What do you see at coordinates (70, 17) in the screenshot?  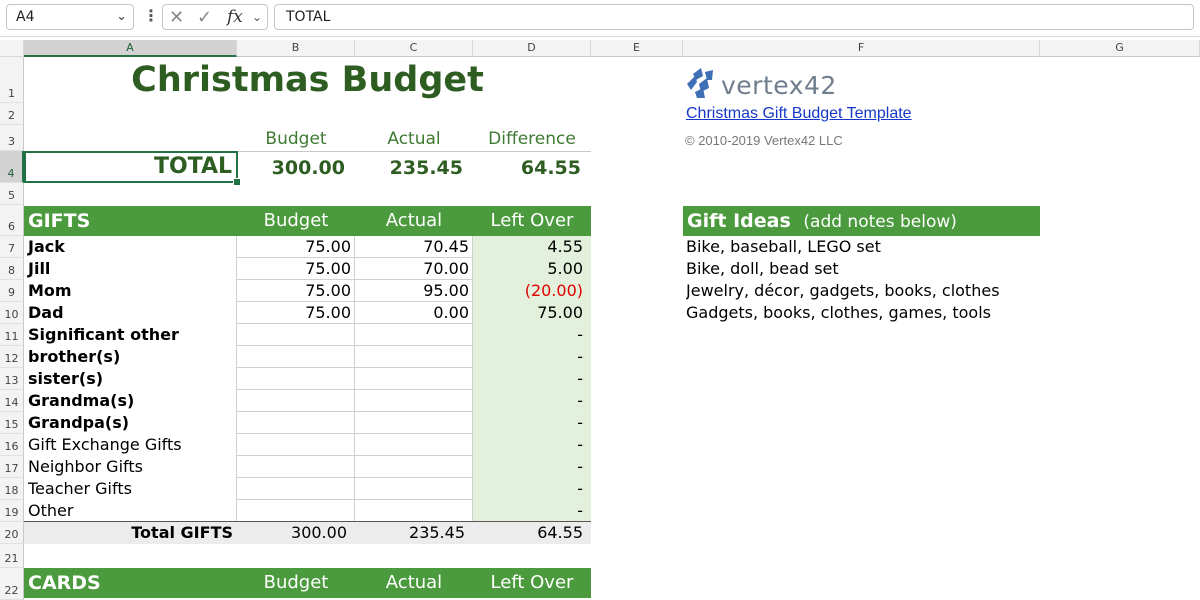 I see `name-box: A4 ⌄` at bounding box center [70, 17].